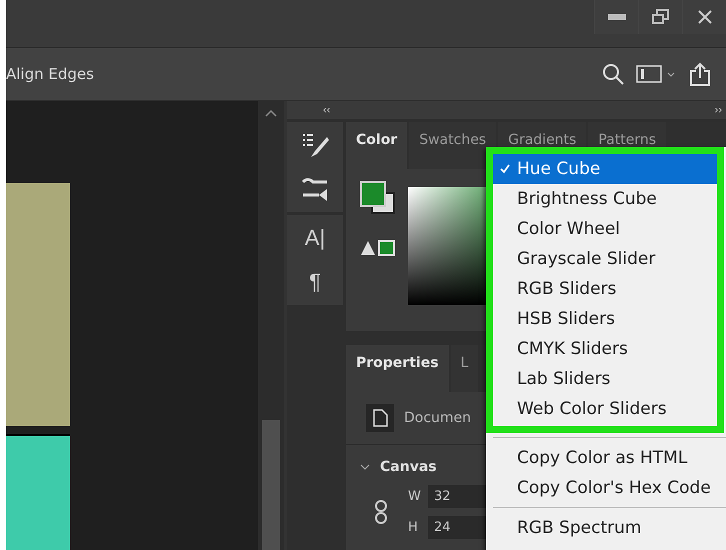 This screenshot has width=726, height=550. I want to click on align-edges-label: Align Edges, so click(50, 74).